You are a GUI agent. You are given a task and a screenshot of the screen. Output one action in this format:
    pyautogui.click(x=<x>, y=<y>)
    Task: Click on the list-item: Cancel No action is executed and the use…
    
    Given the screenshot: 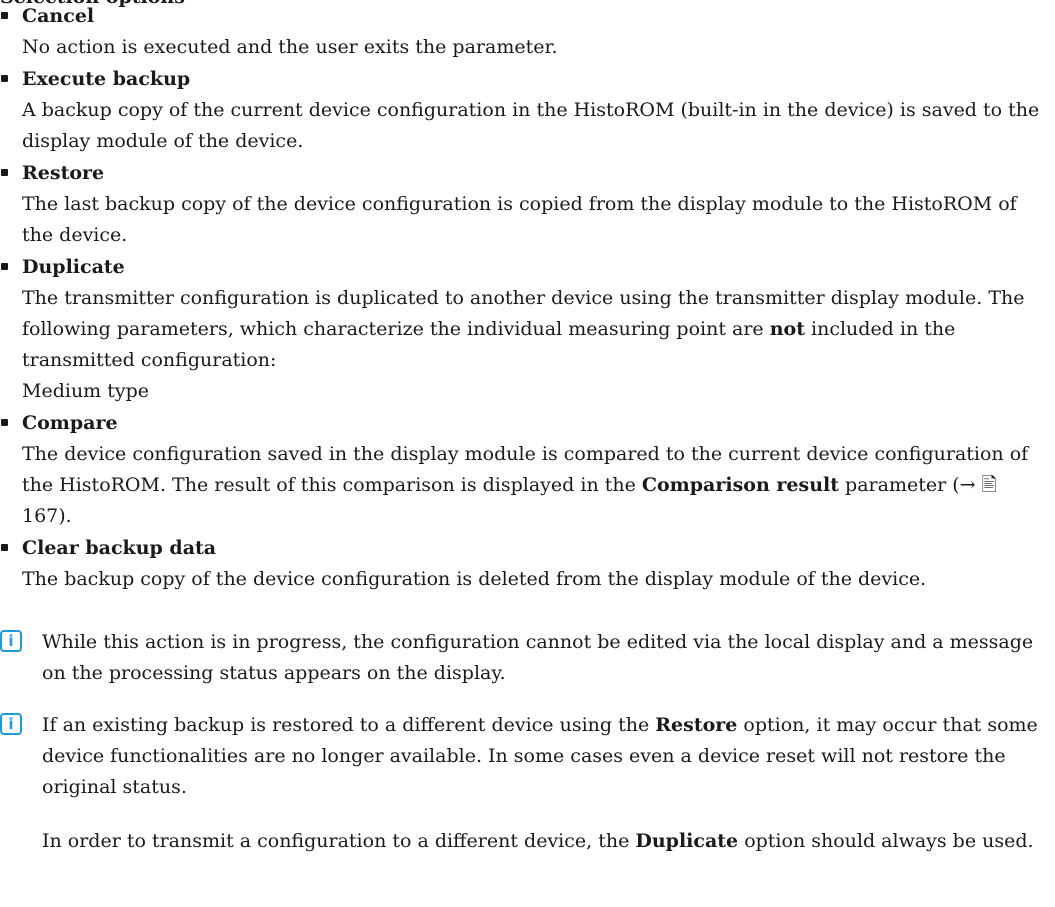 What is the action you would take?
    pyautogui.click(x=525, y=31)
    